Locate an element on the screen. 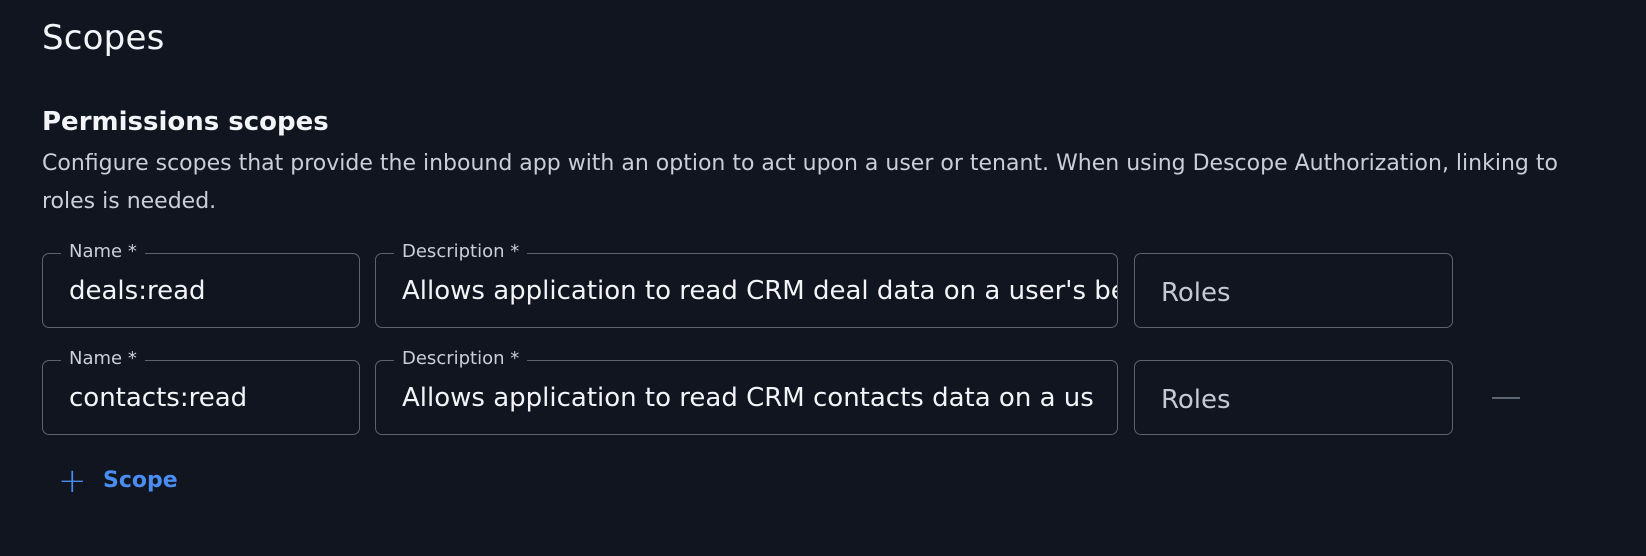 The image size is (1646, 556). add-scope-label: Scope is located at coordinates (140, 480).